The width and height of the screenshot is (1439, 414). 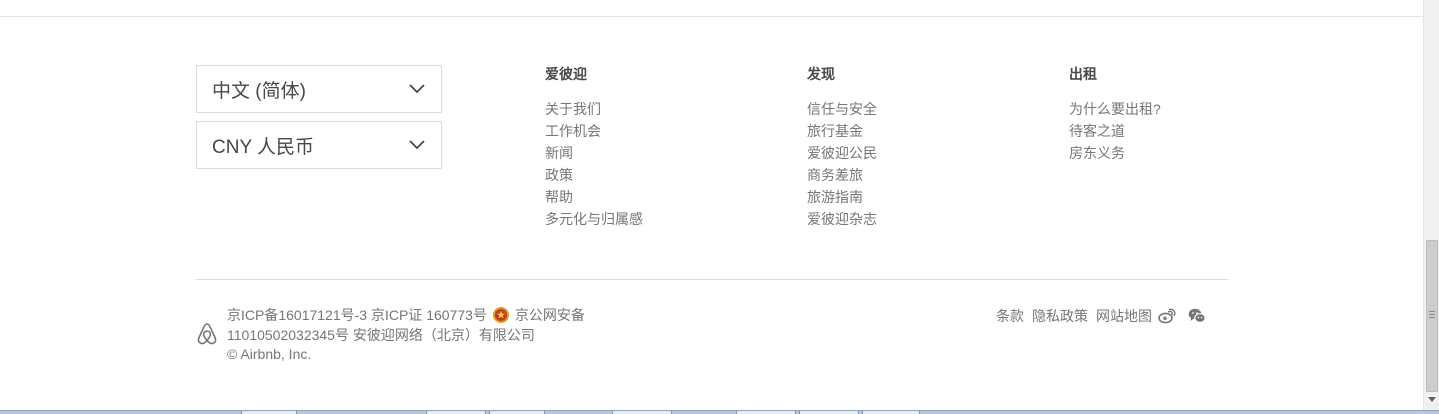 I want to click on company-name: 安彼迎网络（北京）有限公司, so click(x=443, y=335).